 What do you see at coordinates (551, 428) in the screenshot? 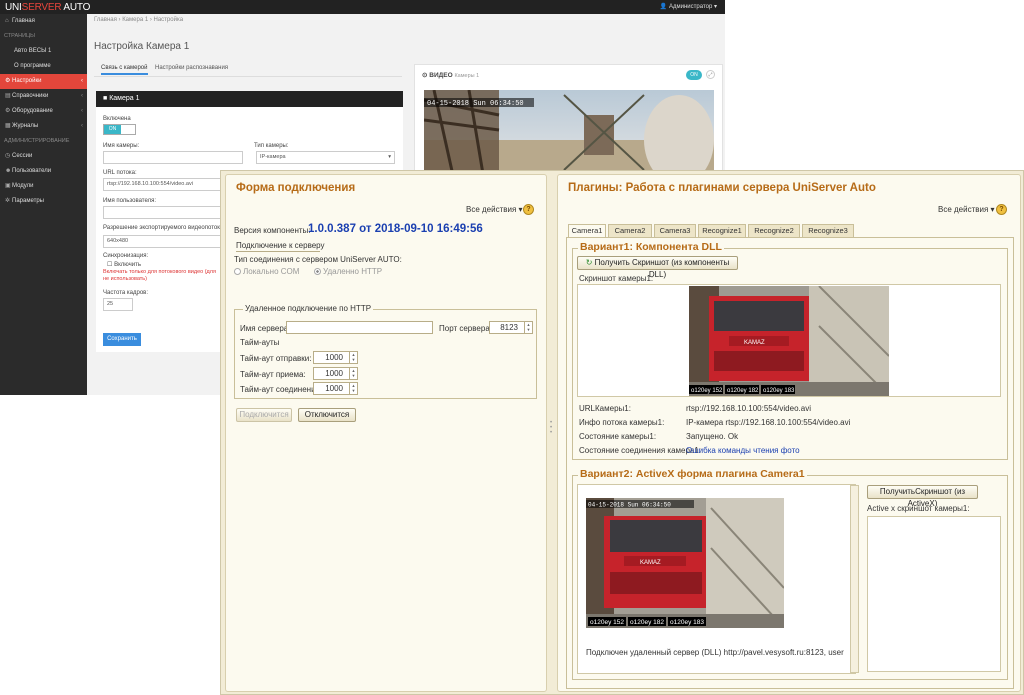
I see `splitter-handle: • • •` at bounding box center [551, 428].